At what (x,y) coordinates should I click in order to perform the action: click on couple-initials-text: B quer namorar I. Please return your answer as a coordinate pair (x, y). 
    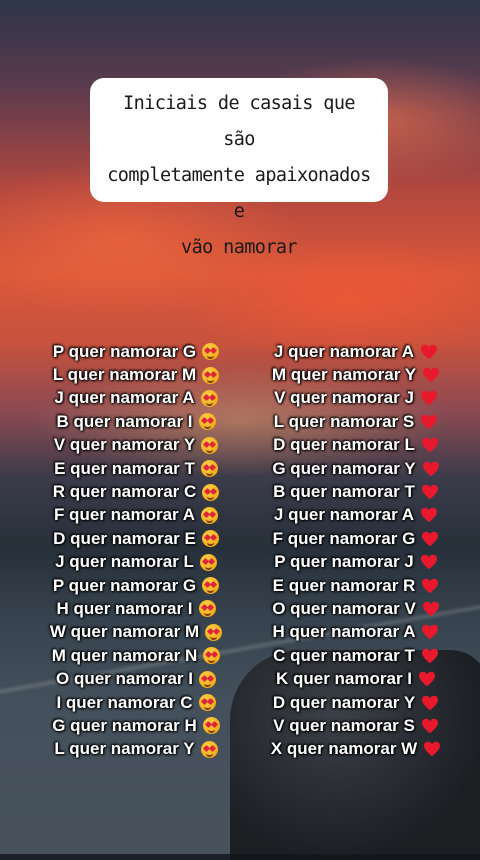
    Looking at the image, I should click on (124, 421).